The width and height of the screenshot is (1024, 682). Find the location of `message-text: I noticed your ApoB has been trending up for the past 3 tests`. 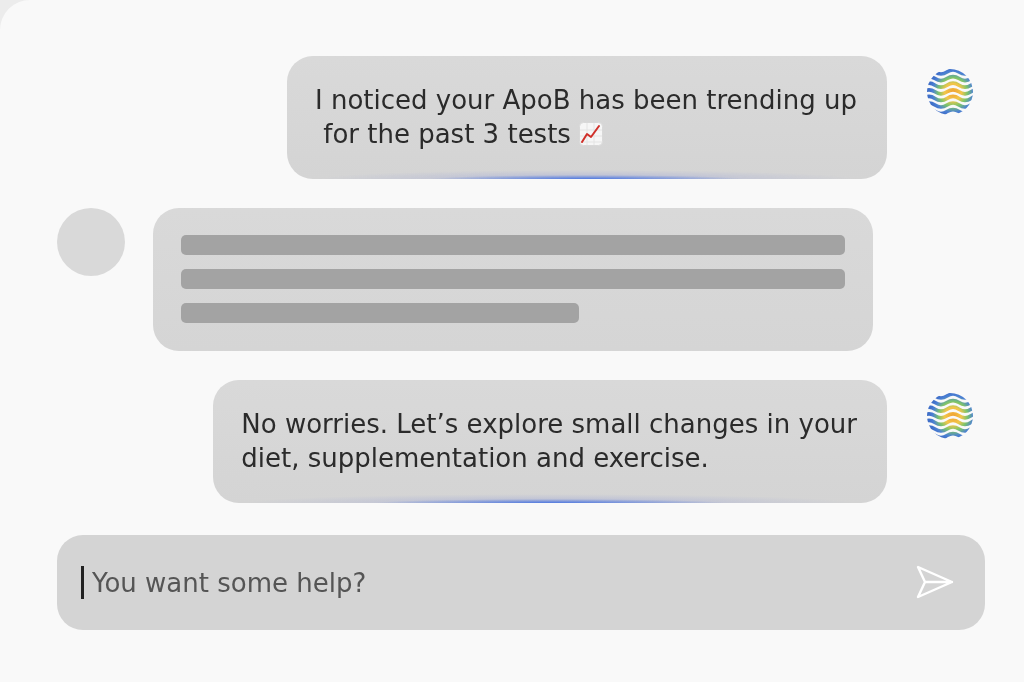

message-text: I noticed your ApoB has been trending up for the past 3 tests is located at coordinates (585, 117).